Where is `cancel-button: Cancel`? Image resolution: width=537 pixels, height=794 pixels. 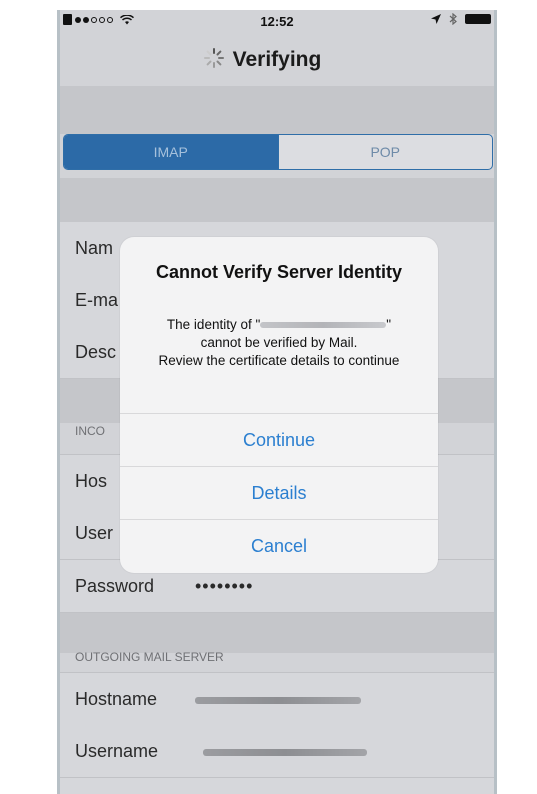
cancel-button: Cancel is located at coordinates (279, 545).